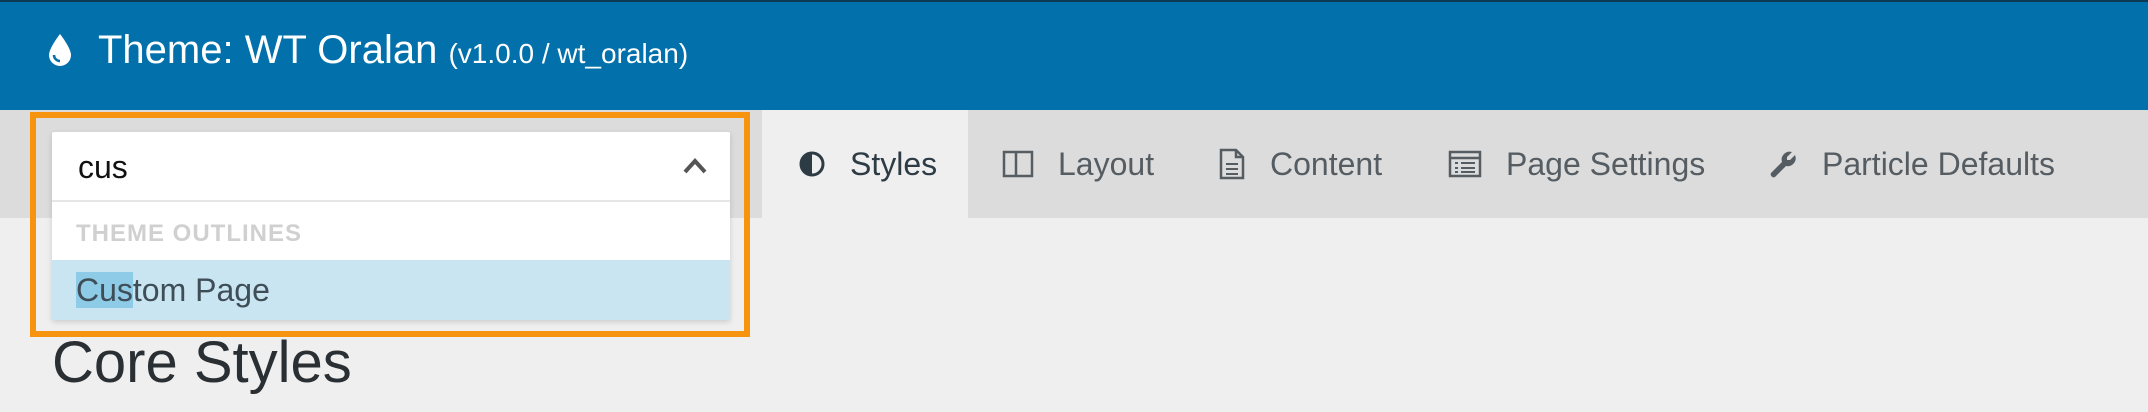  What do you see at coordinates (391, 226) in the screenshot?
I see `outline-selector: cus THEME OUTLINES Custom Page` at bounding box center [391, 226].